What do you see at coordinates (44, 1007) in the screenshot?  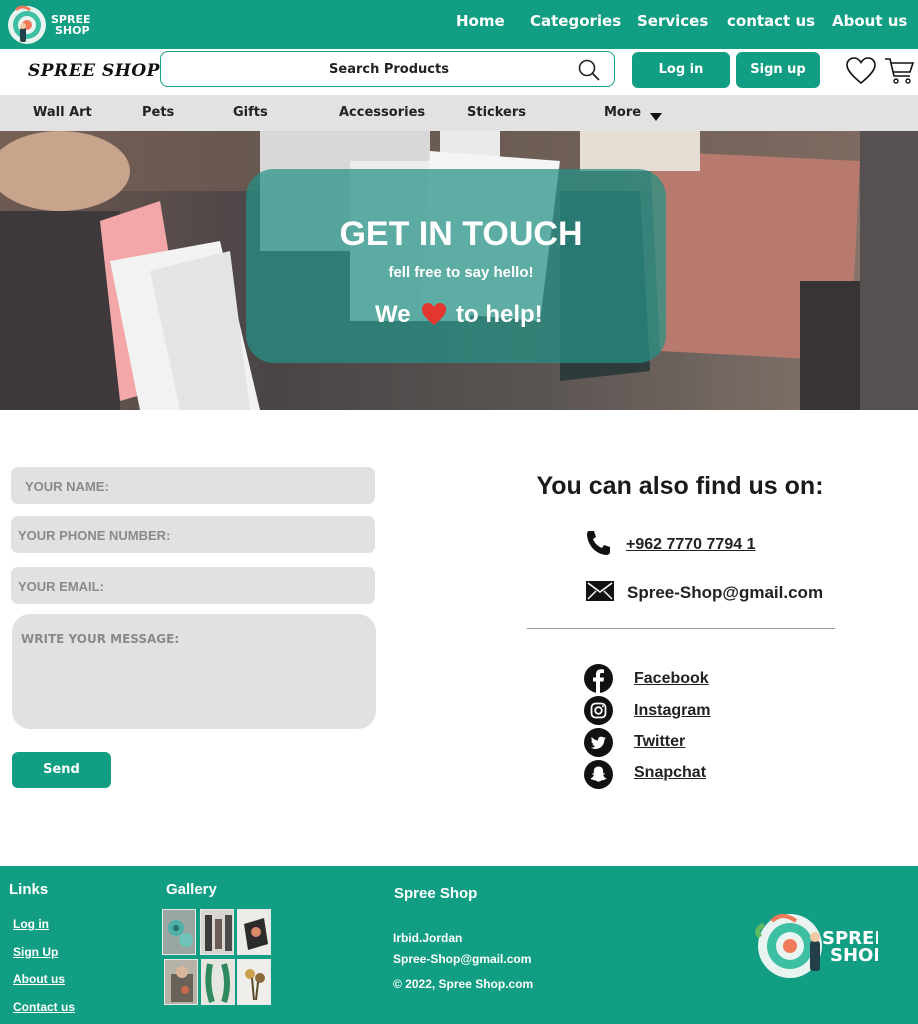 I see `footer-link-contact-us: Contact us` at bounding box center [44, 1007].